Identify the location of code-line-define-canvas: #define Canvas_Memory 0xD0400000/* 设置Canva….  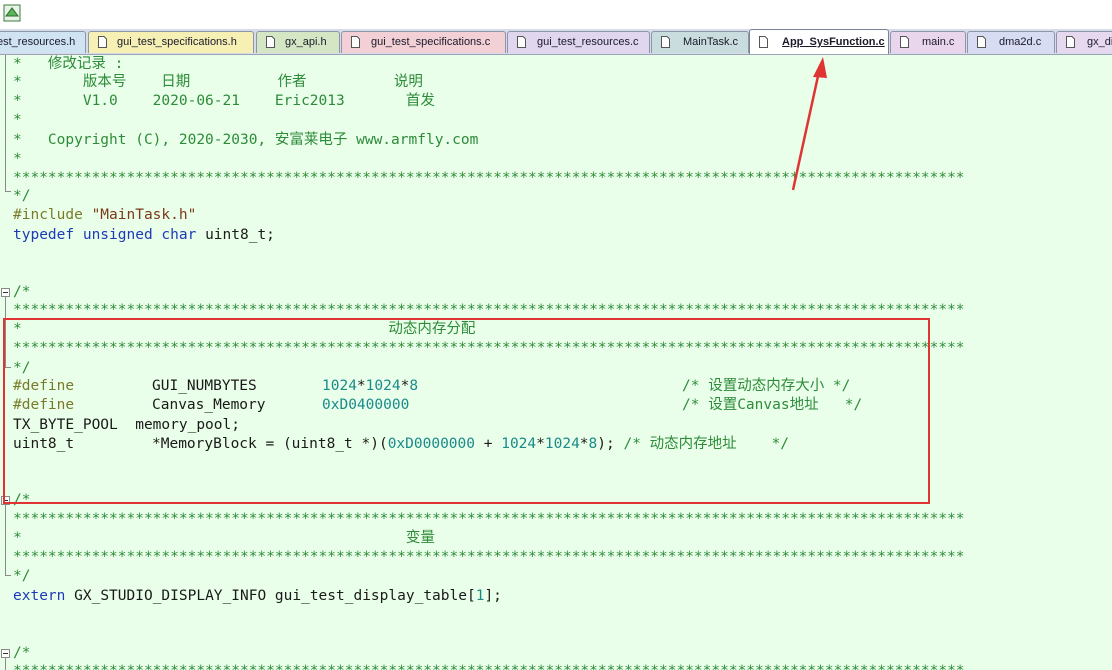
(438, 405).